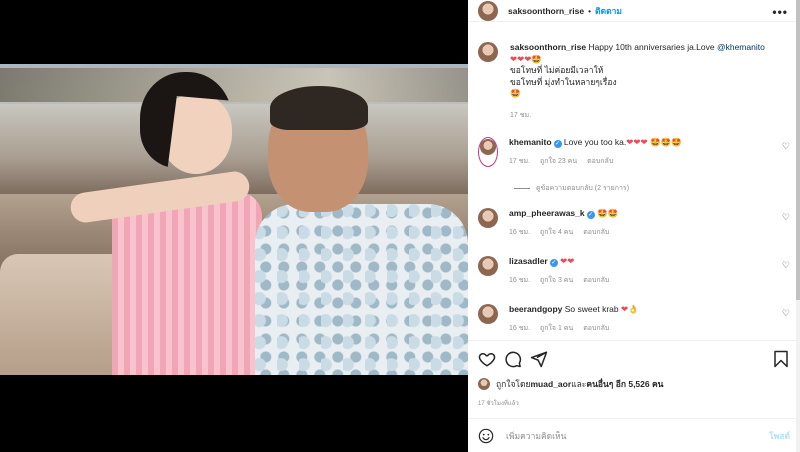  I want to click on post-header: saksoonthorn_rise • ติดตาม •••, so click(634, 11).